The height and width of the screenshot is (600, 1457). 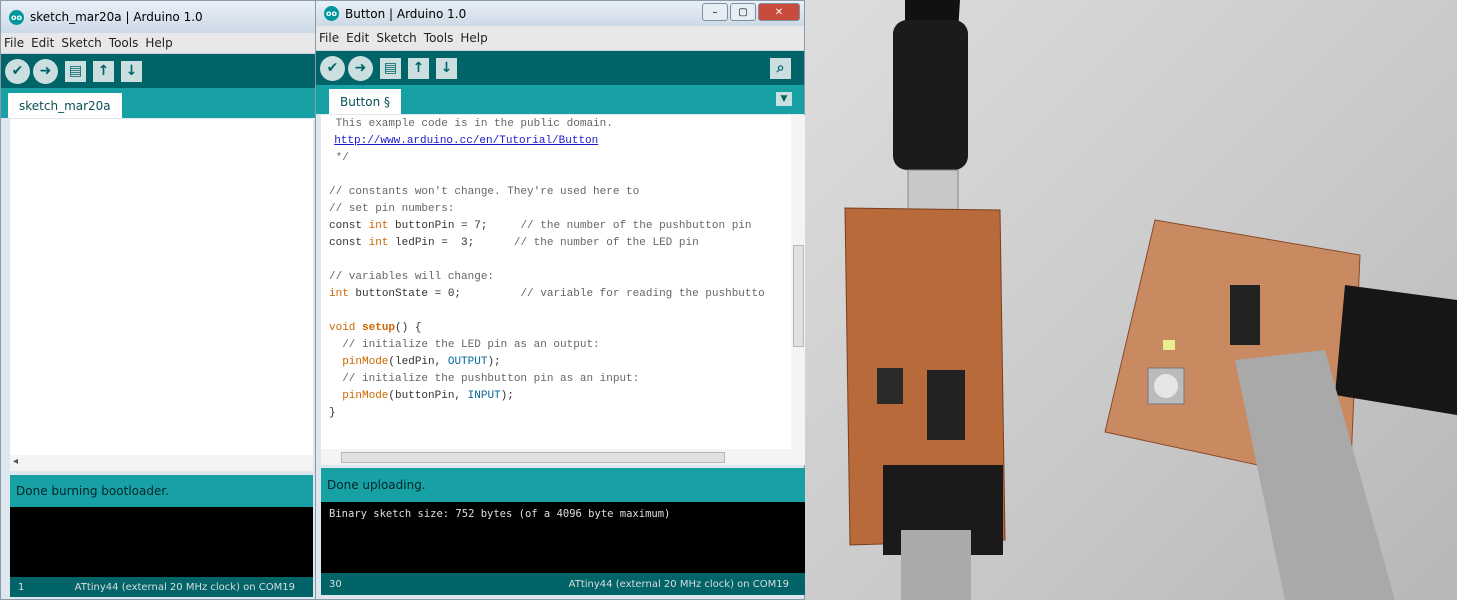 I want to click on tab-menu-icon: ▼, so click(x=784, y=99).